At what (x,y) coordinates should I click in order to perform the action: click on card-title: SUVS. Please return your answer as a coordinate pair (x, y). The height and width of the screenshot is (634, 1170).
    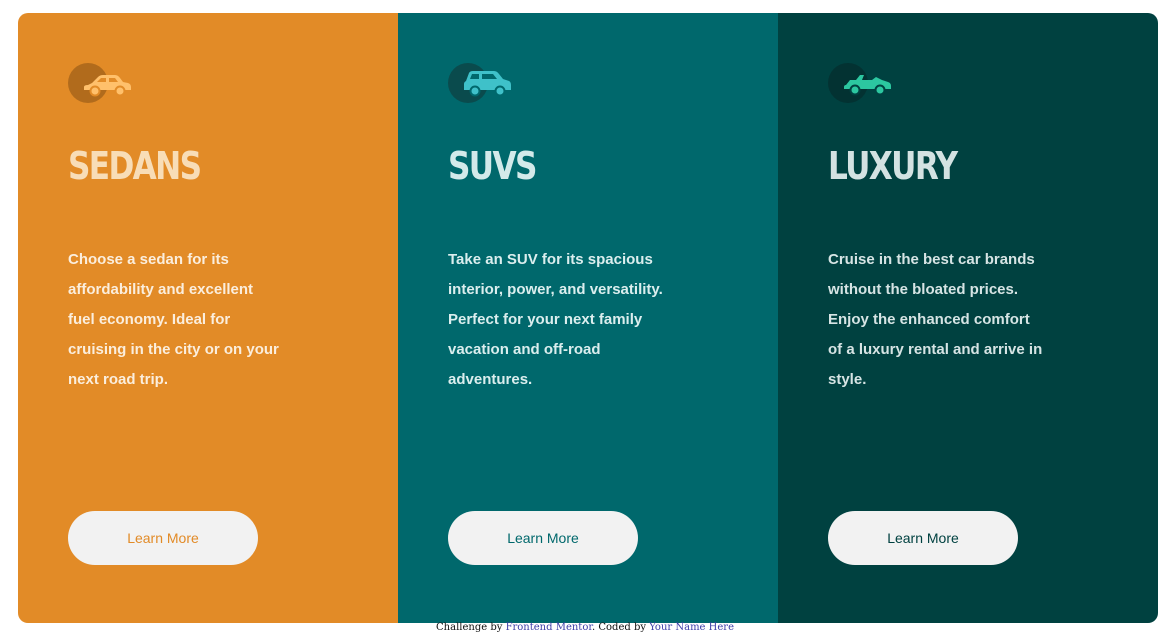
    Looking at the image, I should click on (492, 166).